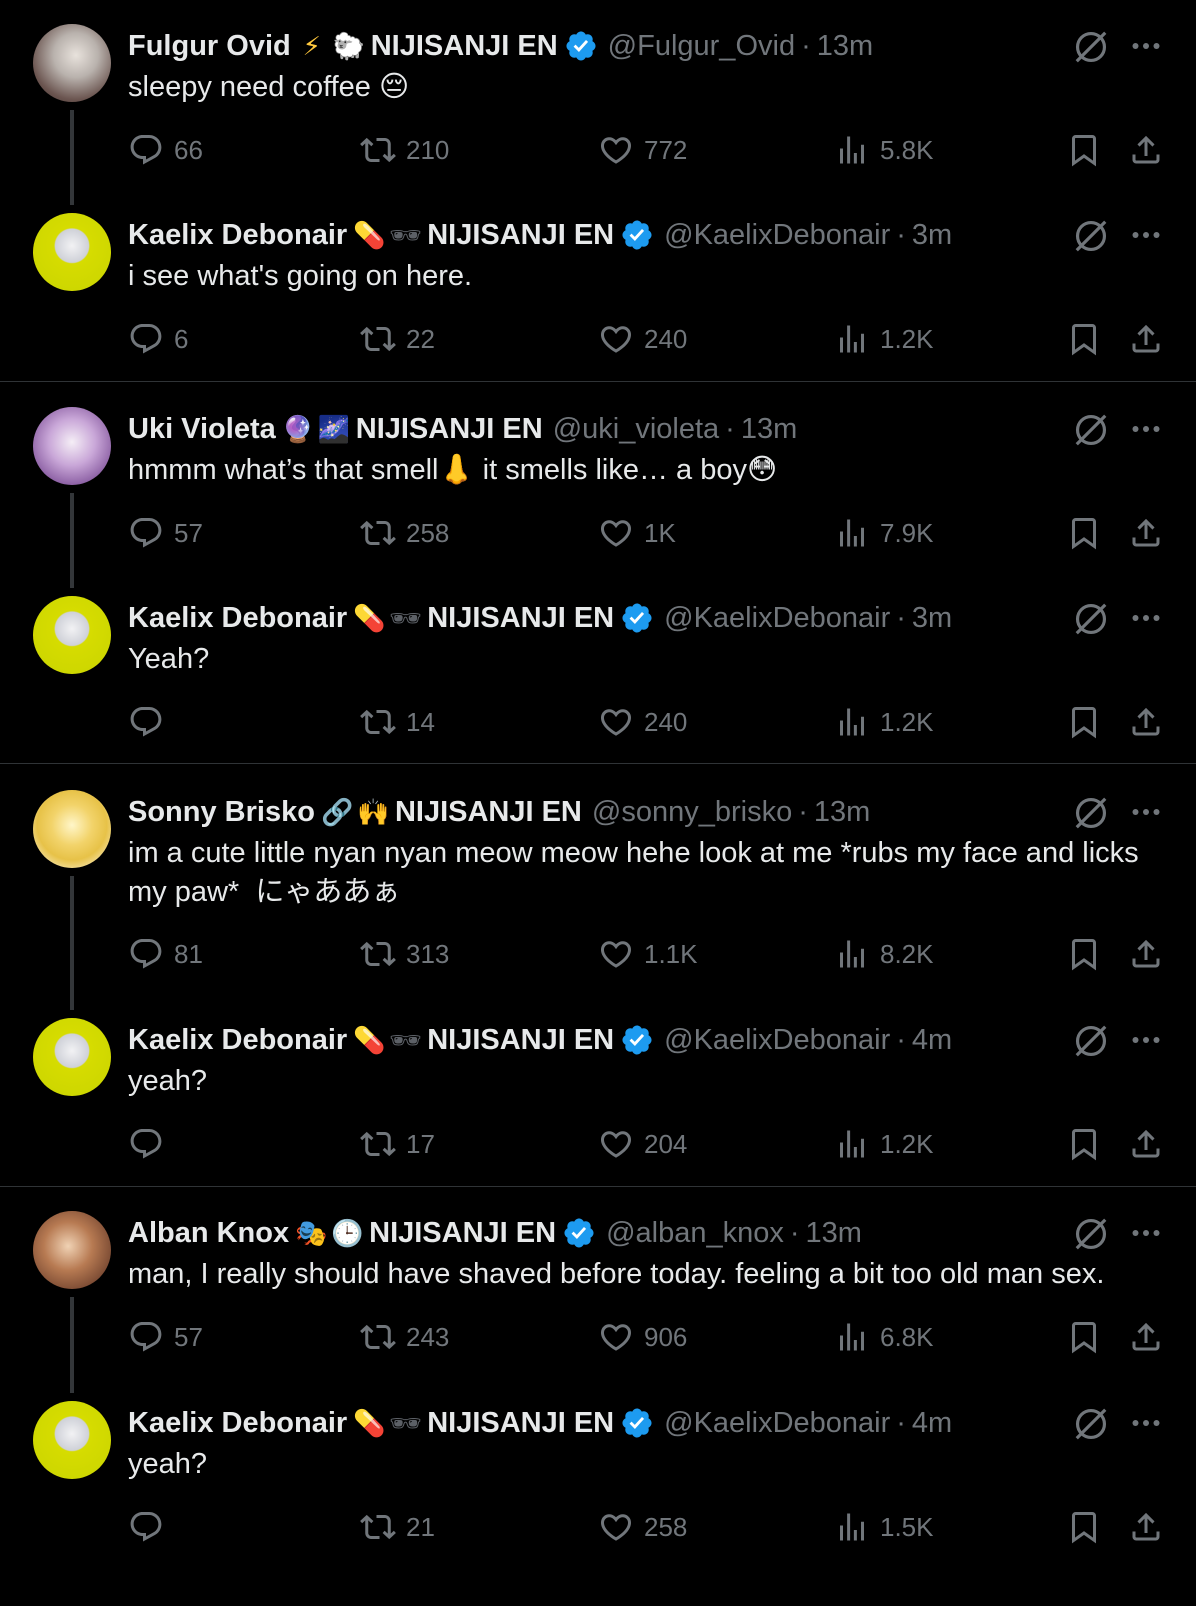 This screenshot has width=1196, height=1606. What do you see at coordinates (642, 1144) in the screenshot?
I see `like-button: 204` at bounding box center [642, 1144].